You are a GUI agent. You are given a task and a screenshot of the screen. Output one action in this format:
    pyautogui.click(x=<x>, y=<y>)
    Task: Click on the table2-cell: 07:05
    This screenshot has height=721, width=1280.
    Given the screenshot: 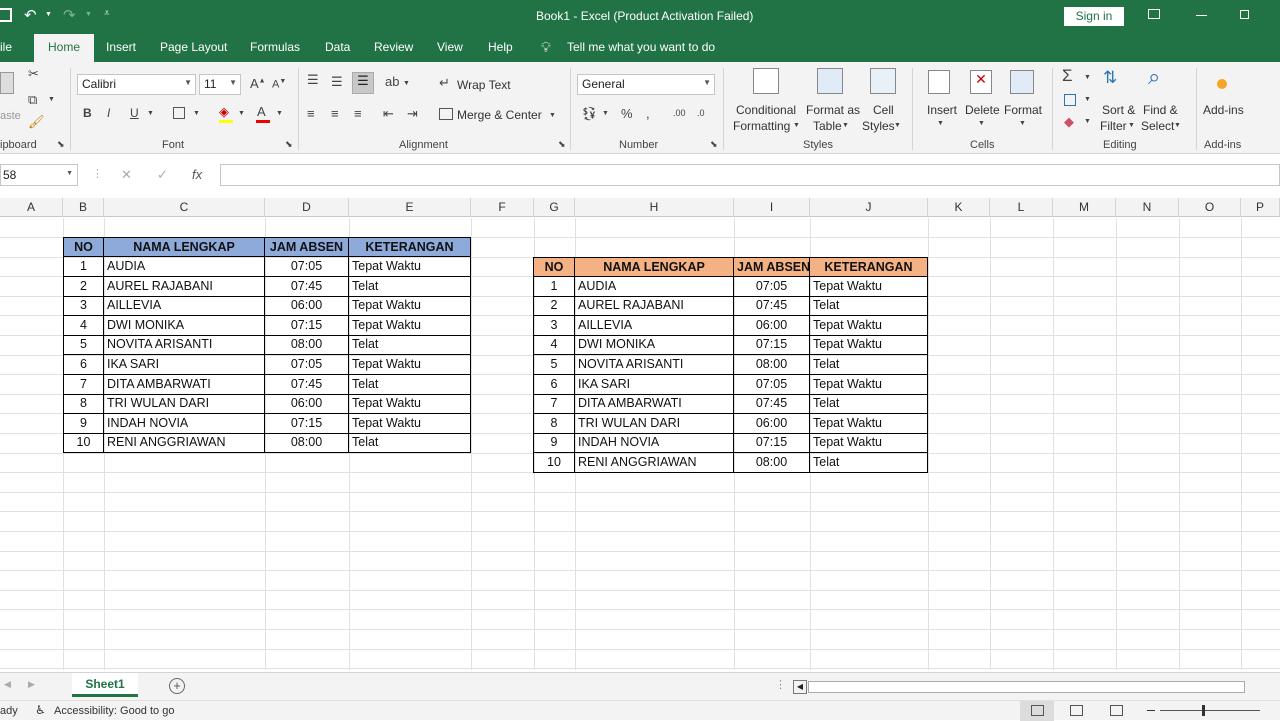 What is the action you would take?
    pyautogui.click(x=772, y=287)
    